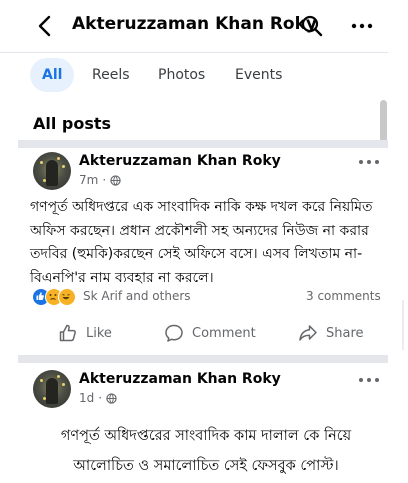  I want to click on comment-bubble-icon, so click(174, 333).